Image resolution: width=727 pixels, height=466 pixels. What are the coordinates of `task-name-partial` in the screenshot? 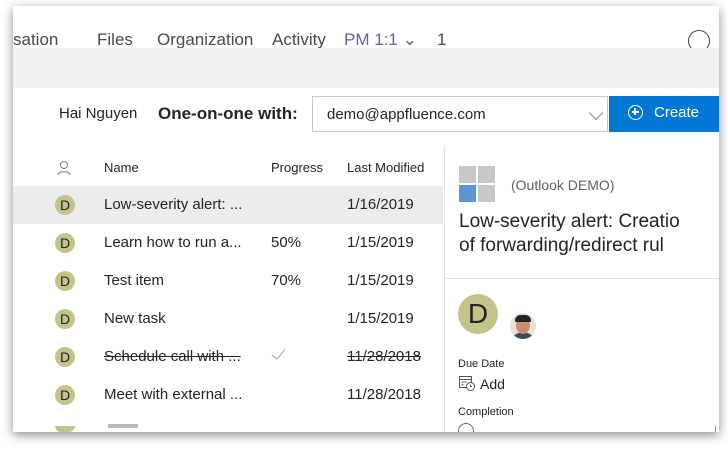 It's located at (123, 426).